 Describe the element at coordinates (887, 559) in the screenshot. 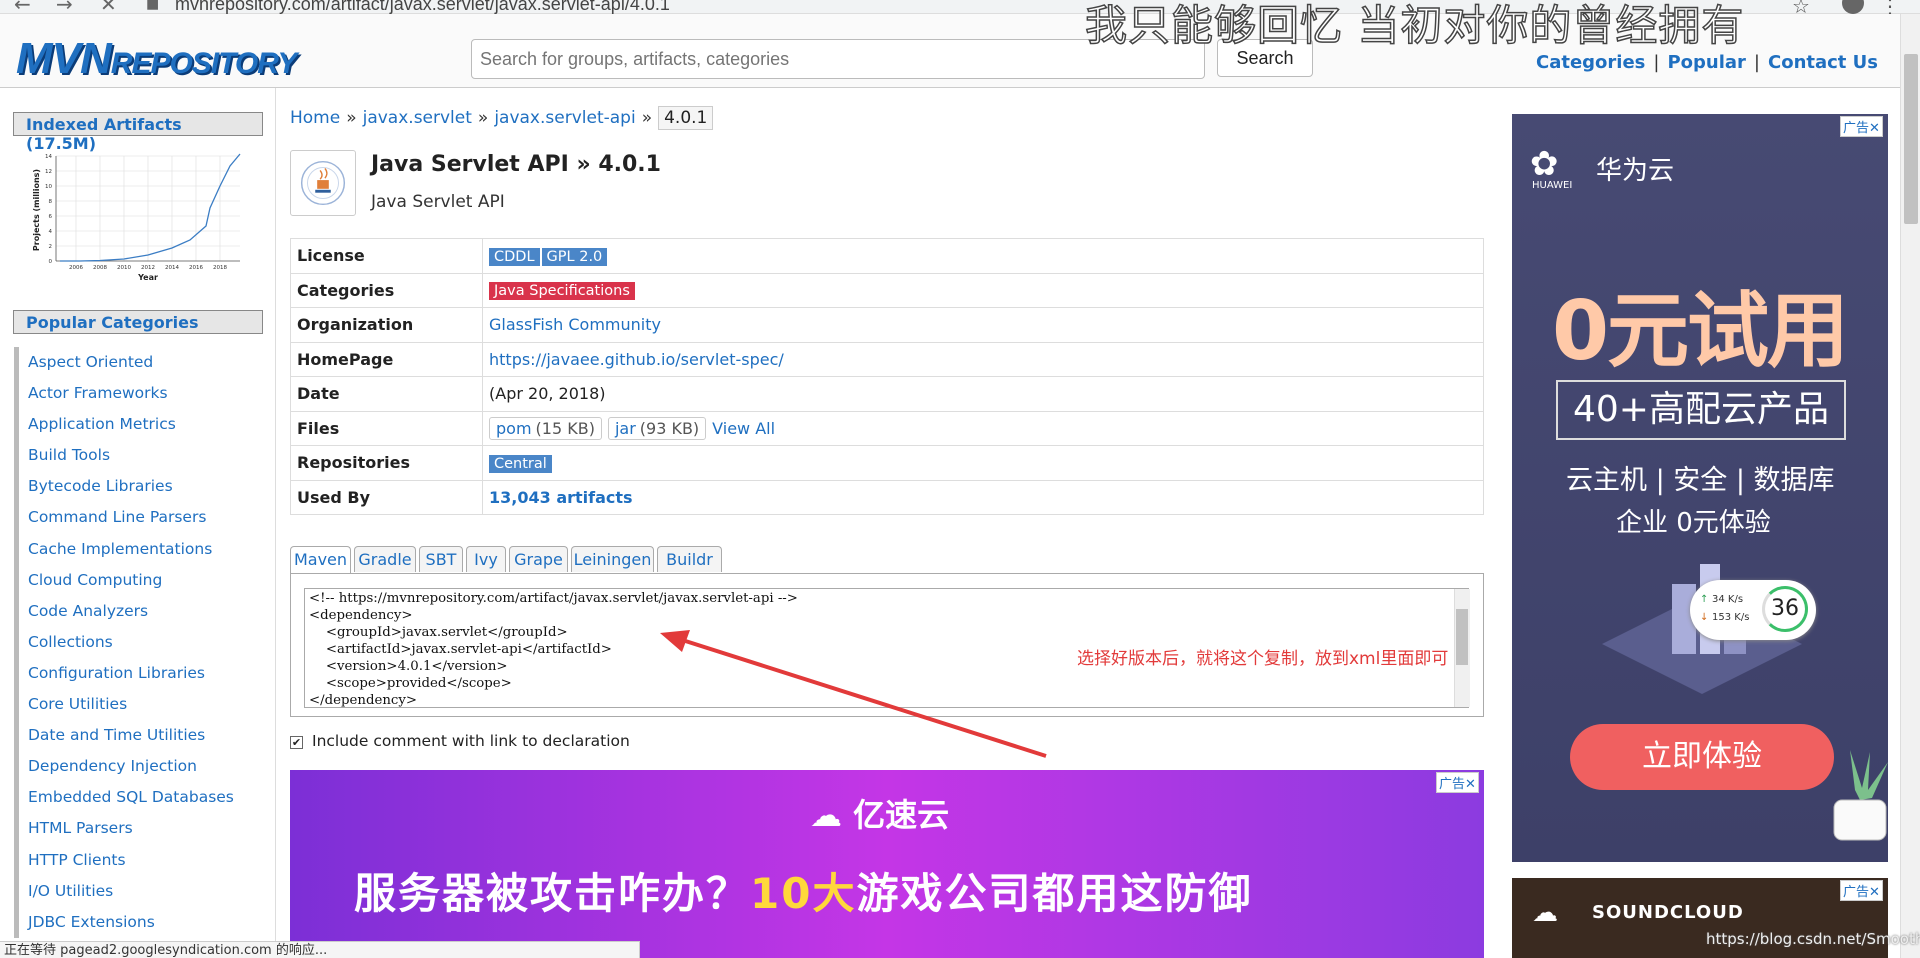

I see `build-tool-tabs: Maven Gradle SBT Ivy Grape Leiningen Buildr` at that location.